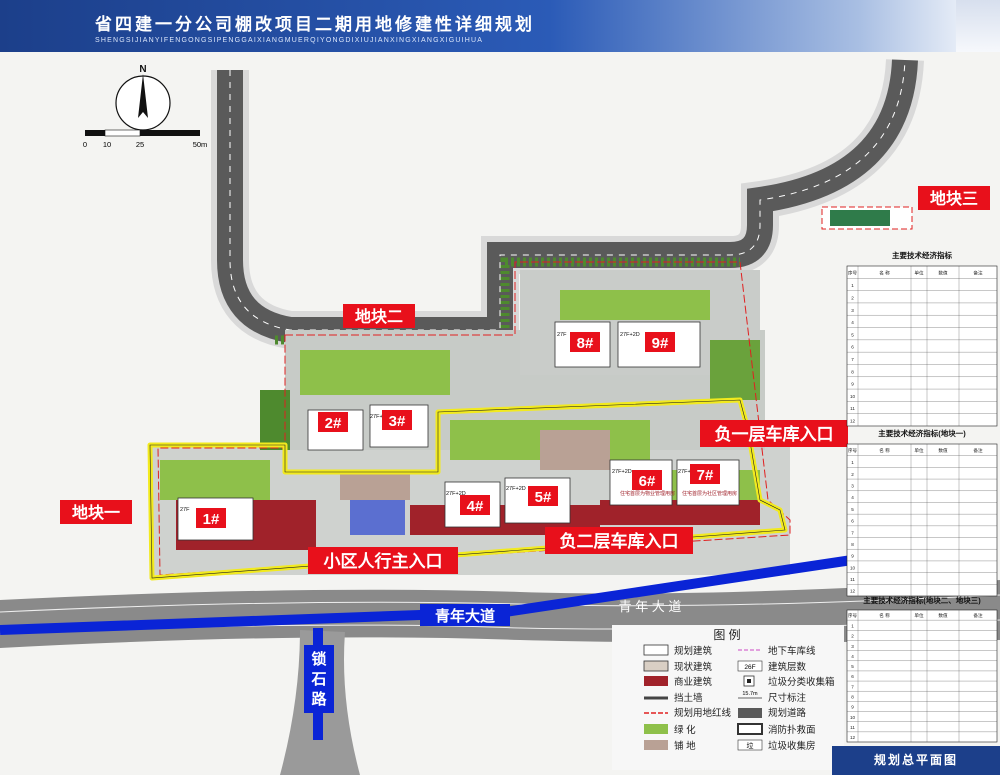 The width and height of the screenshot is (1000, 775). I want to click on legend-label-green: 绿 化, so click(685, 730).